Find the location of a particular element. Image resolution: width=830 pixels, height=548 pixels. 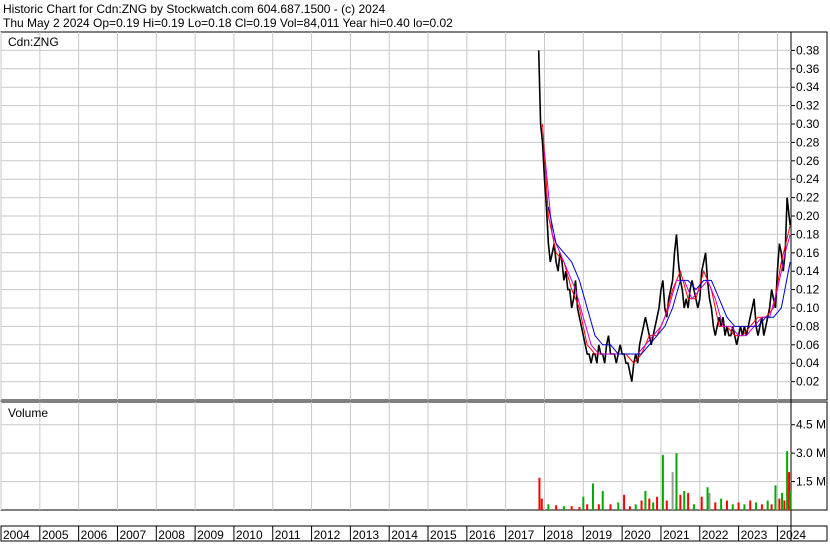

price-tick-label: 0.04 is located at coordinates (808, 363).